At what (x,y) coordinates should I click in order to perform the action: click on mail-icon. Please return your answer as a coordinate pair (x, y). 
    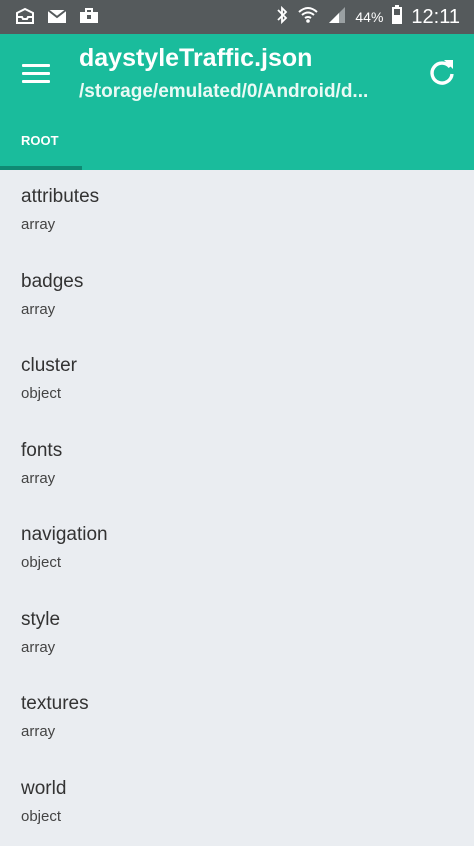
    Looking at the image, I should click on (57, 16).